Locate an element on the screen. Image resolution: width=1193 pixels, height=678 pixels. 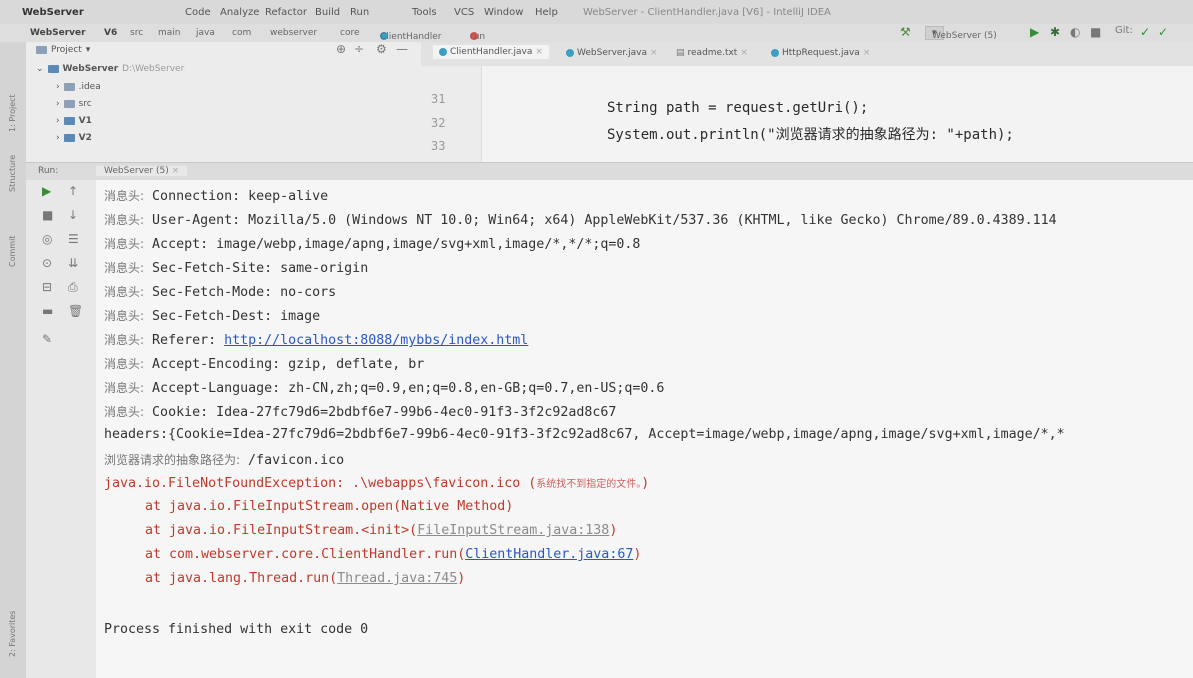
restore-layout-icon: ◎ is located at coordinates (47, 239).